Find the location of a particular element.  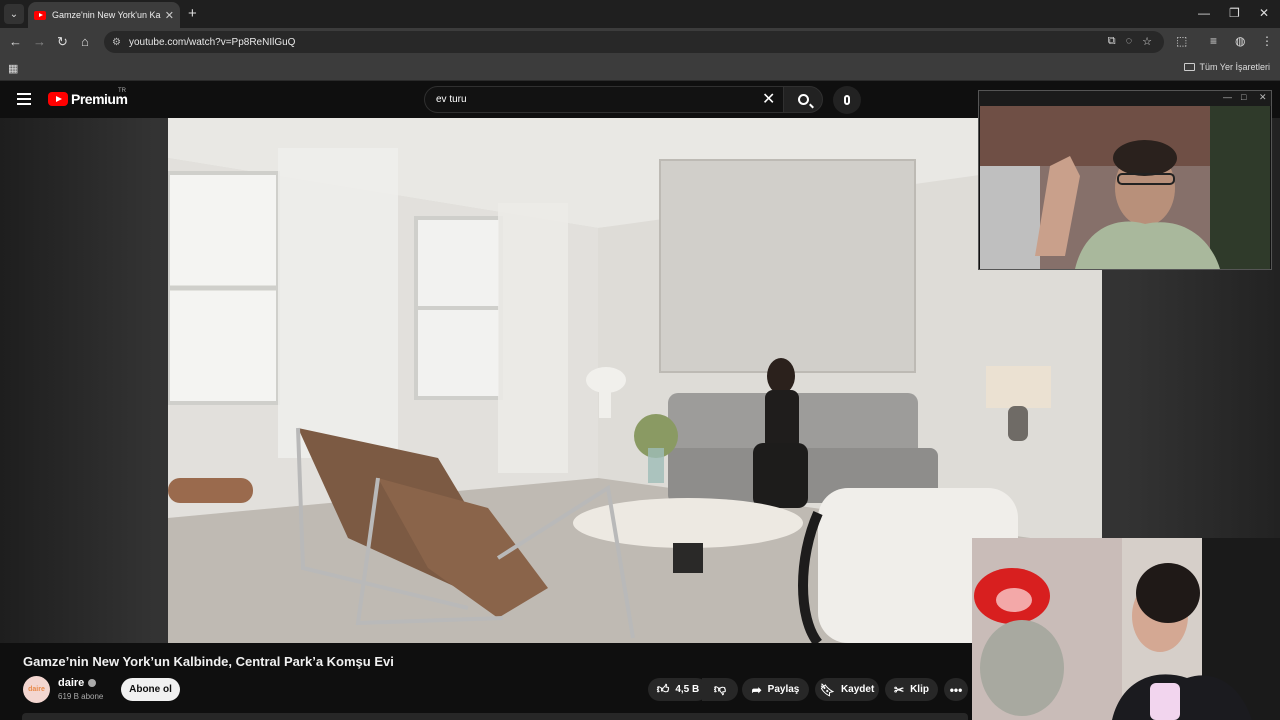

folder-icon is located at coordinates (1190, 67).